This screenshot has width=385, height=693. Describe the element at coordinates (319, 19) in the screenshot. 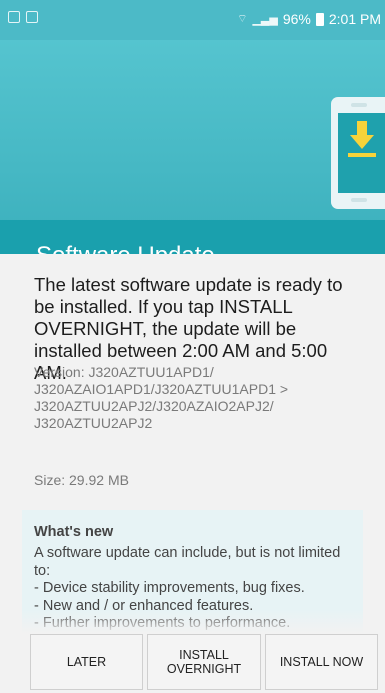

I see `battery-icon` at that location.